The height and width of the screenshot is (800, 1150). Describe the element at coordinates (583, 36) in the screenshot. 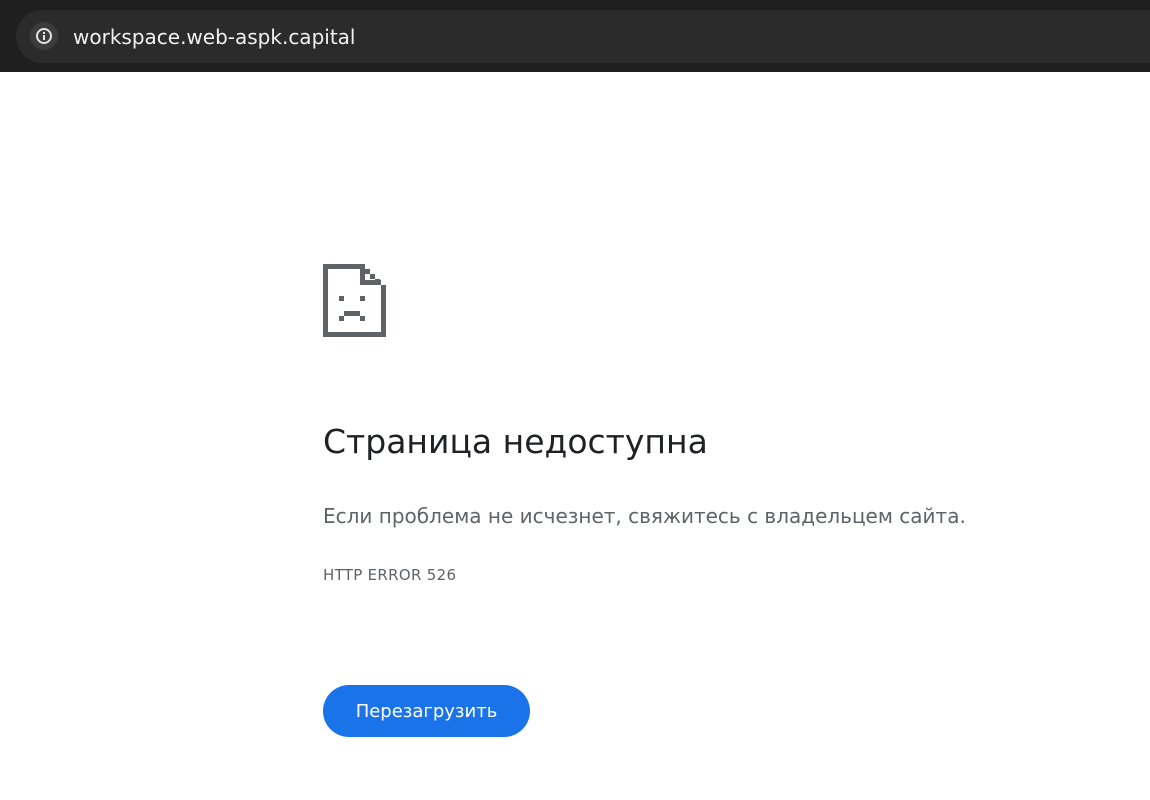

I see `address-bar: workspace.web-aspk.capital` at that location.